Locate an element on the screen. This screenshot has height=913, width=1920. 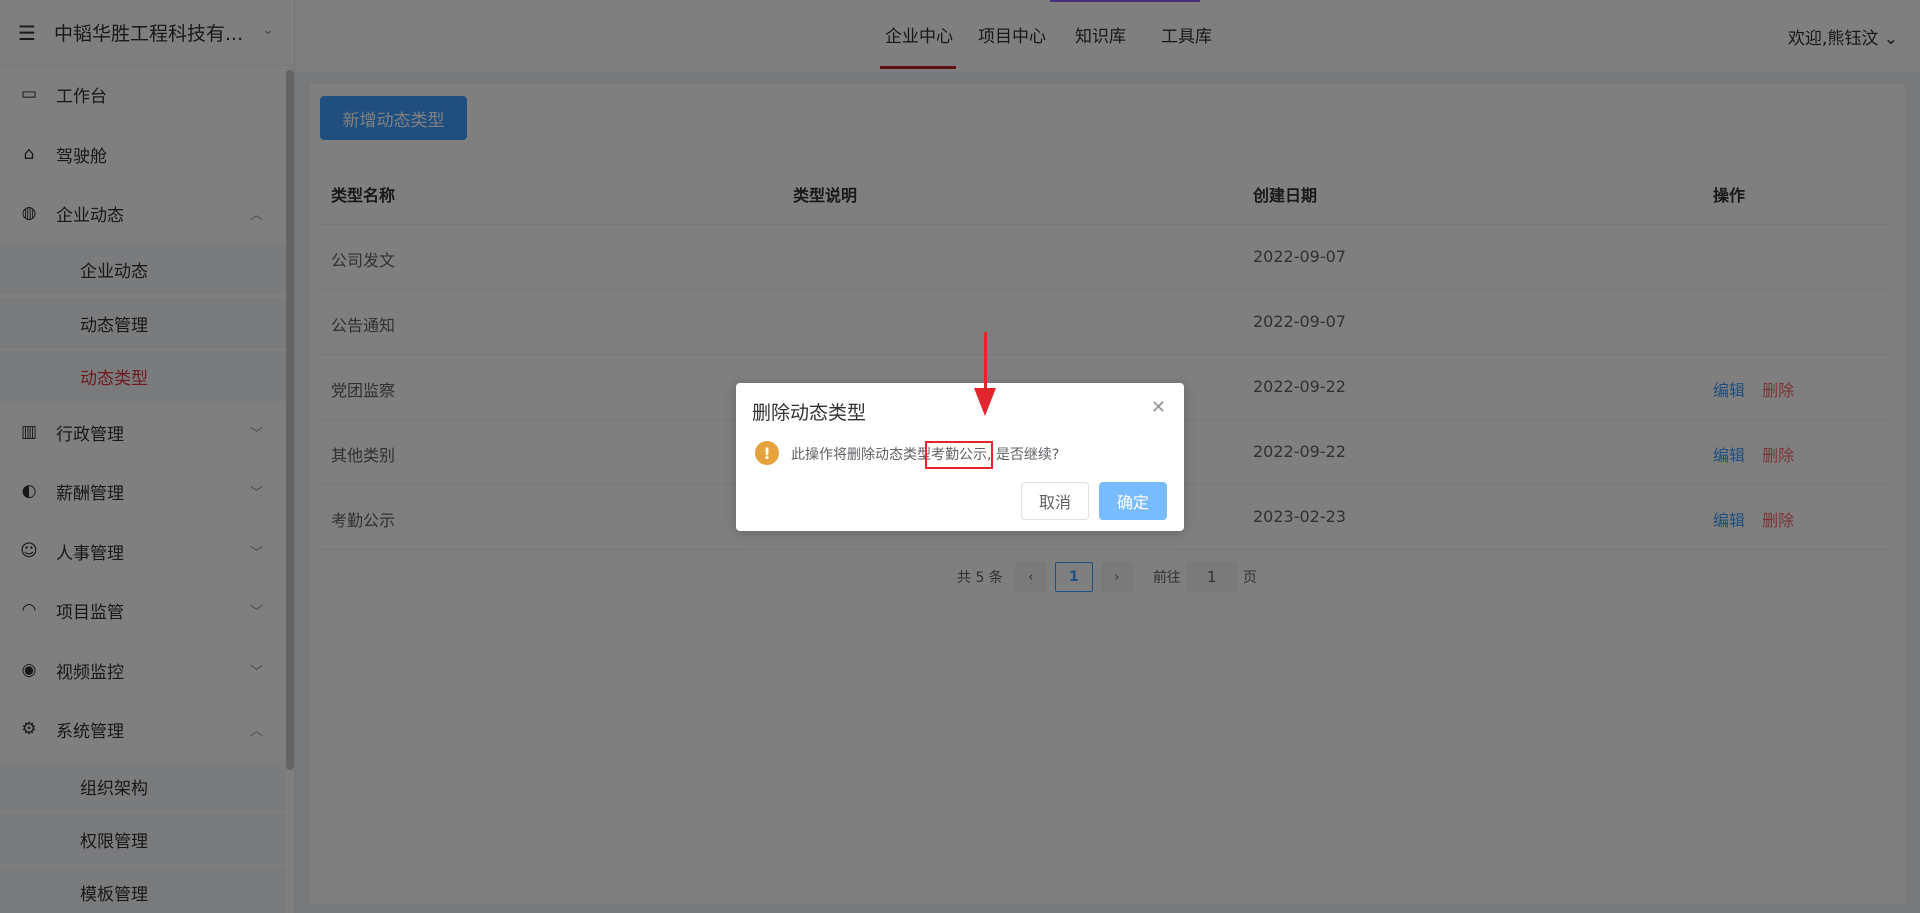
dialog-message: 此操作将删除动态类型考勤公示, 是否继续? is located at coordinates (925, 455).